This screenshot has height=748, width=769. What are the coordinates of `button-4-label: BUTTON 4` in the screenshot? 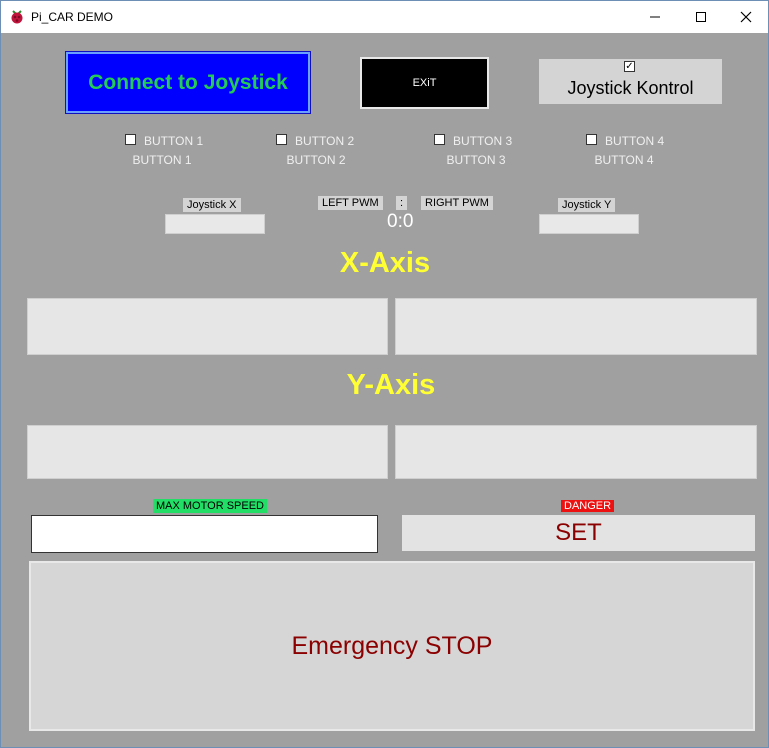 It's located at (635, 141).